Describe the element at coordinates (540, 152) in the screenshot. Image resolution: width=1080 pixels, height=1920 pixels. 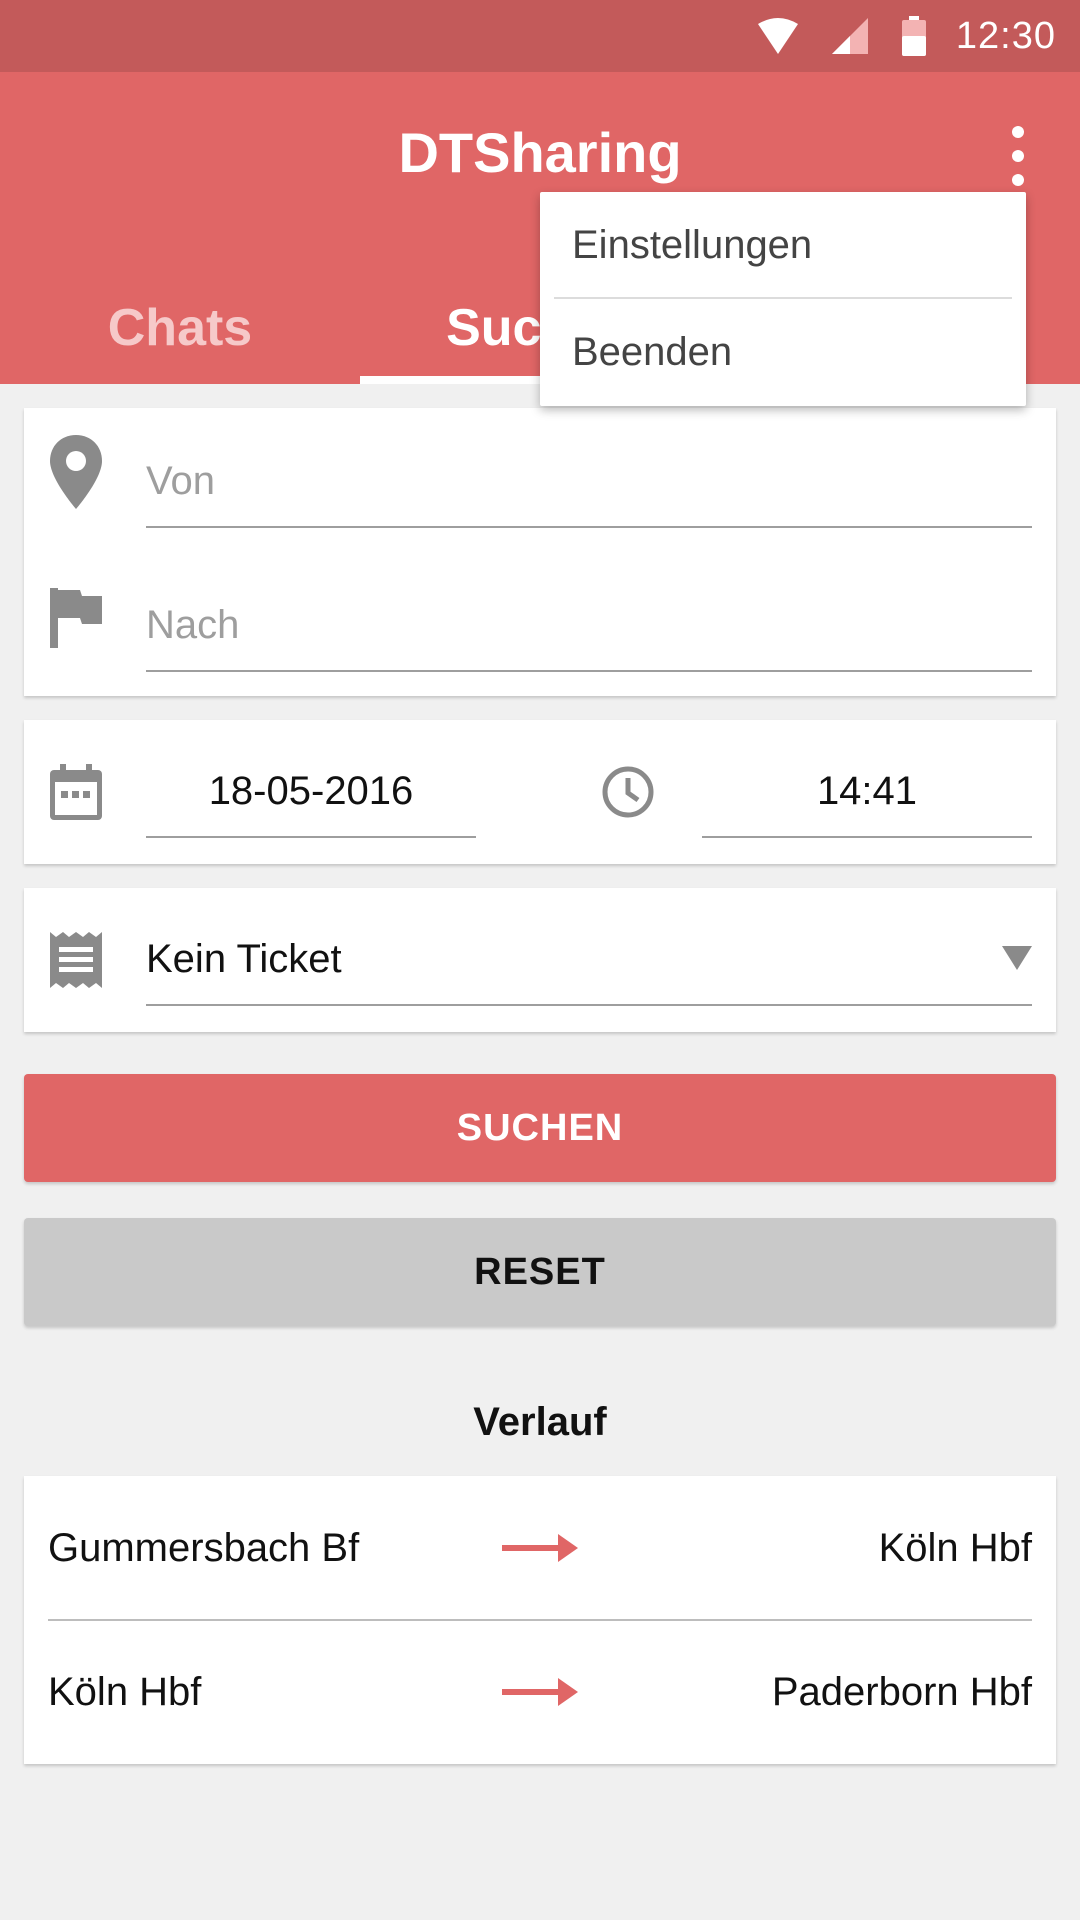
I see `app-title: DTSharing` at that location.